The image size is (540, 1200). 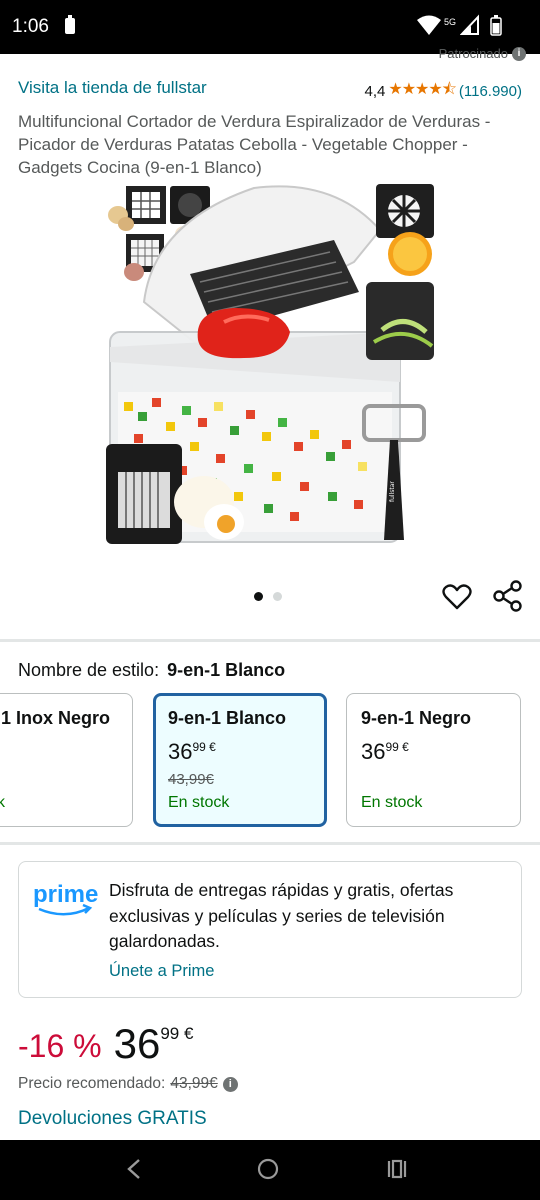 What do you see at coordinates (450, 22) in the screenshot?
I see `network-type: 5G` at bounding box center [450, 22].